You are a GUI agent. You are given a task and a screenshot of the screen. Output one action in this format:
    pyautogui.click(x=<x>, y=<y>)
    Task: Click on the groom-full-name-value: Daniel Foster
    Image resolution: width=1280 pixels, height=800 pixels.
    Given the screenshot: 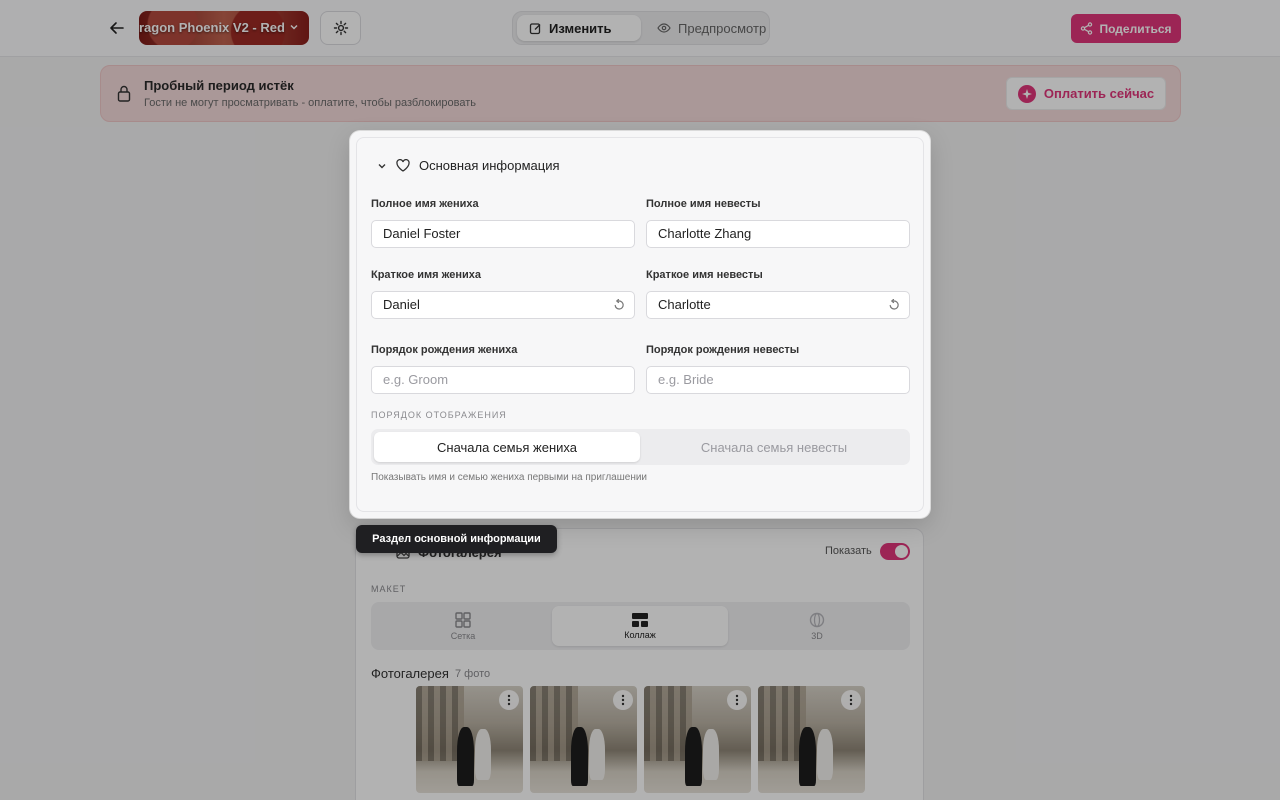 What is the action you would take?
    pyautogui.click(x=422, y=233)
    